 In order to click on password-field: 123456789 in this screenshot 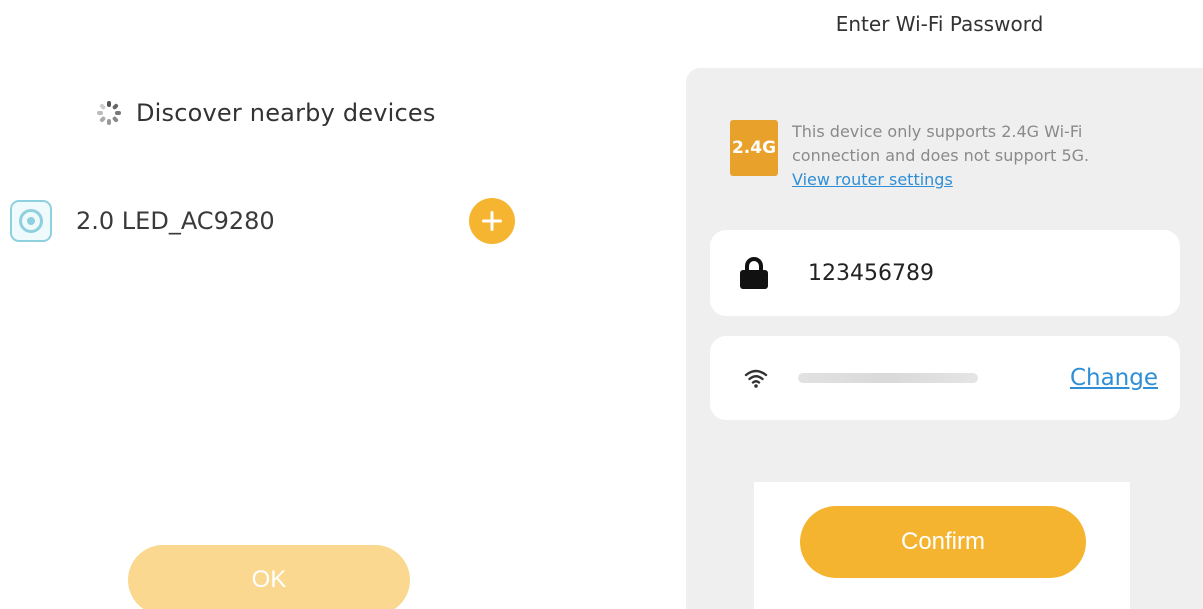, I will do `click(945, 273)`.